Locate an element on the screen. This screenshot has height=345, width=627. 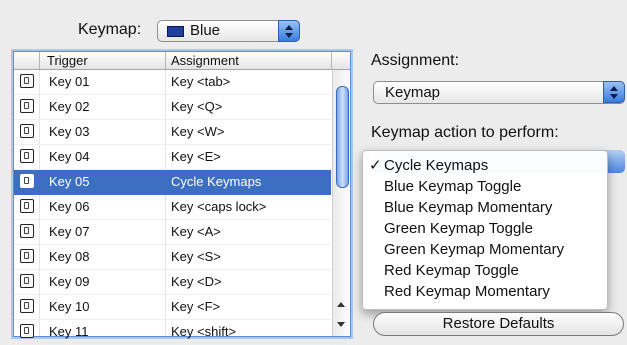
assignment-cell: Key <caps lock> is located at coordinates (219, 206).